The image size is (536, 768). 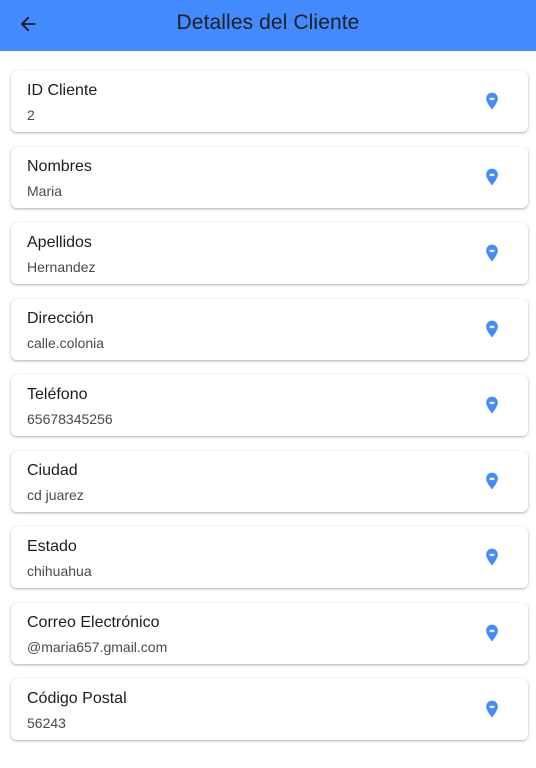 I want to click on field-label: Ciudad, so click(x=52, y=470).